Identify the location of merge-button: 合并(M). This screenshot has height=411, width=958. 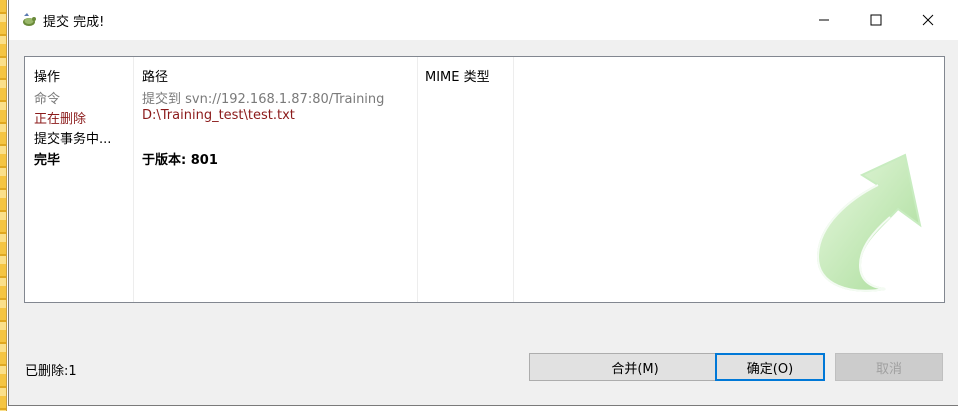
(635, 367).